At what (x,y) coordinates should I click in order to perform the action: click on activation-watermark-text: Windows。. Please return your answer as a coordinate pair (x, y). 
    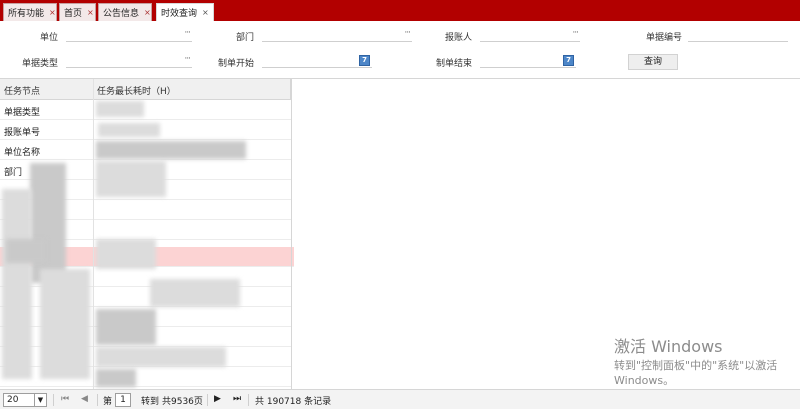
    Looking at the image, I should click on (644, 380).